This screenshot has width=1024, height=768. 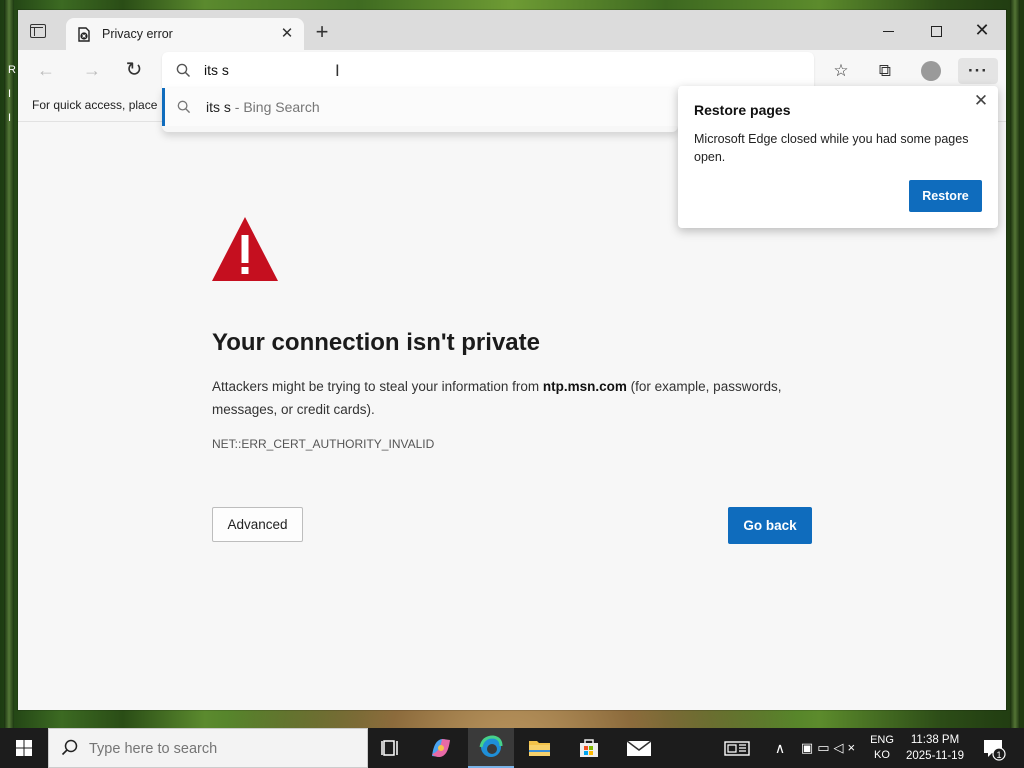 What do you see at coordinates (888, 30) in the screenshot?
I see `minimize-button` at bounding box center [888, 30].